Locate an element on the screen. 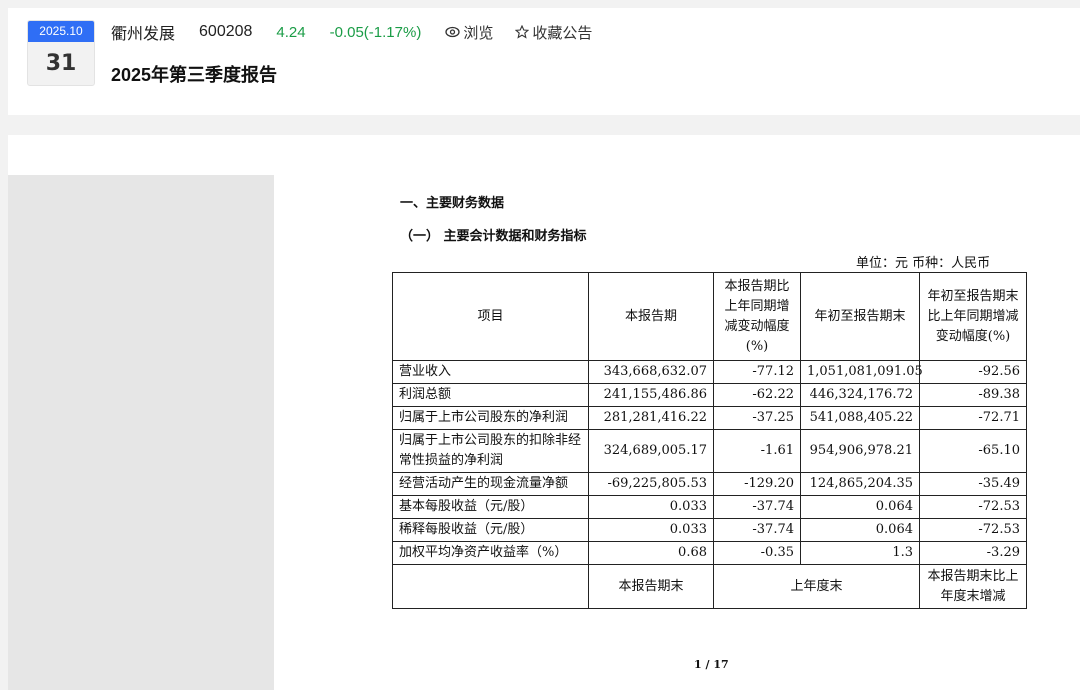 Image resolution: width=1080 pixels, height=690 pixels. cell-value: 324,689,005.17 is located at coordinates (651, 451).